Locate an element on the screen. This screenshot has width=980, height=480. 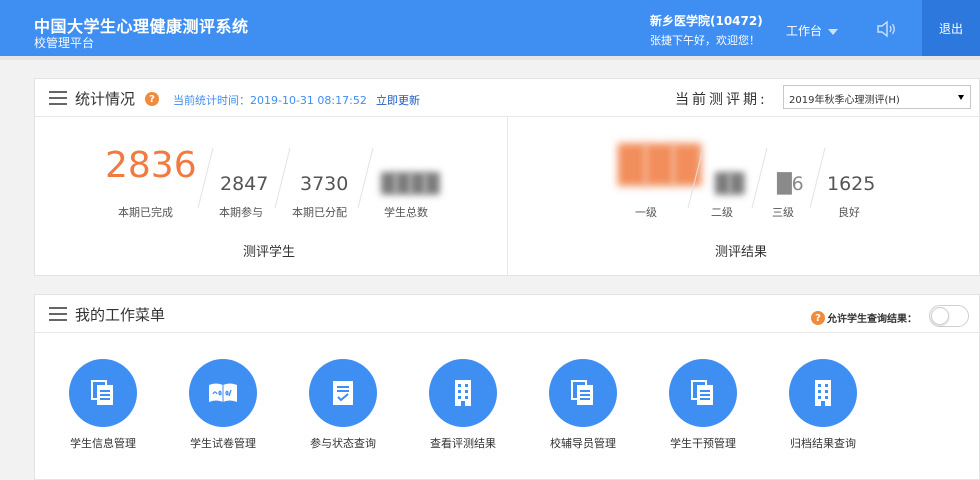
results-caption: 测评结果 is located at coordinates (741, 252).